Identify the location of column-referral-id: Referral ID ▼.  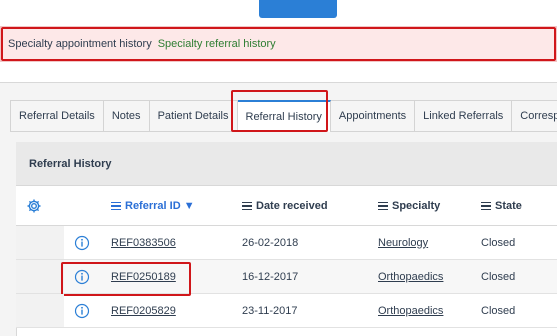
(153, 206).